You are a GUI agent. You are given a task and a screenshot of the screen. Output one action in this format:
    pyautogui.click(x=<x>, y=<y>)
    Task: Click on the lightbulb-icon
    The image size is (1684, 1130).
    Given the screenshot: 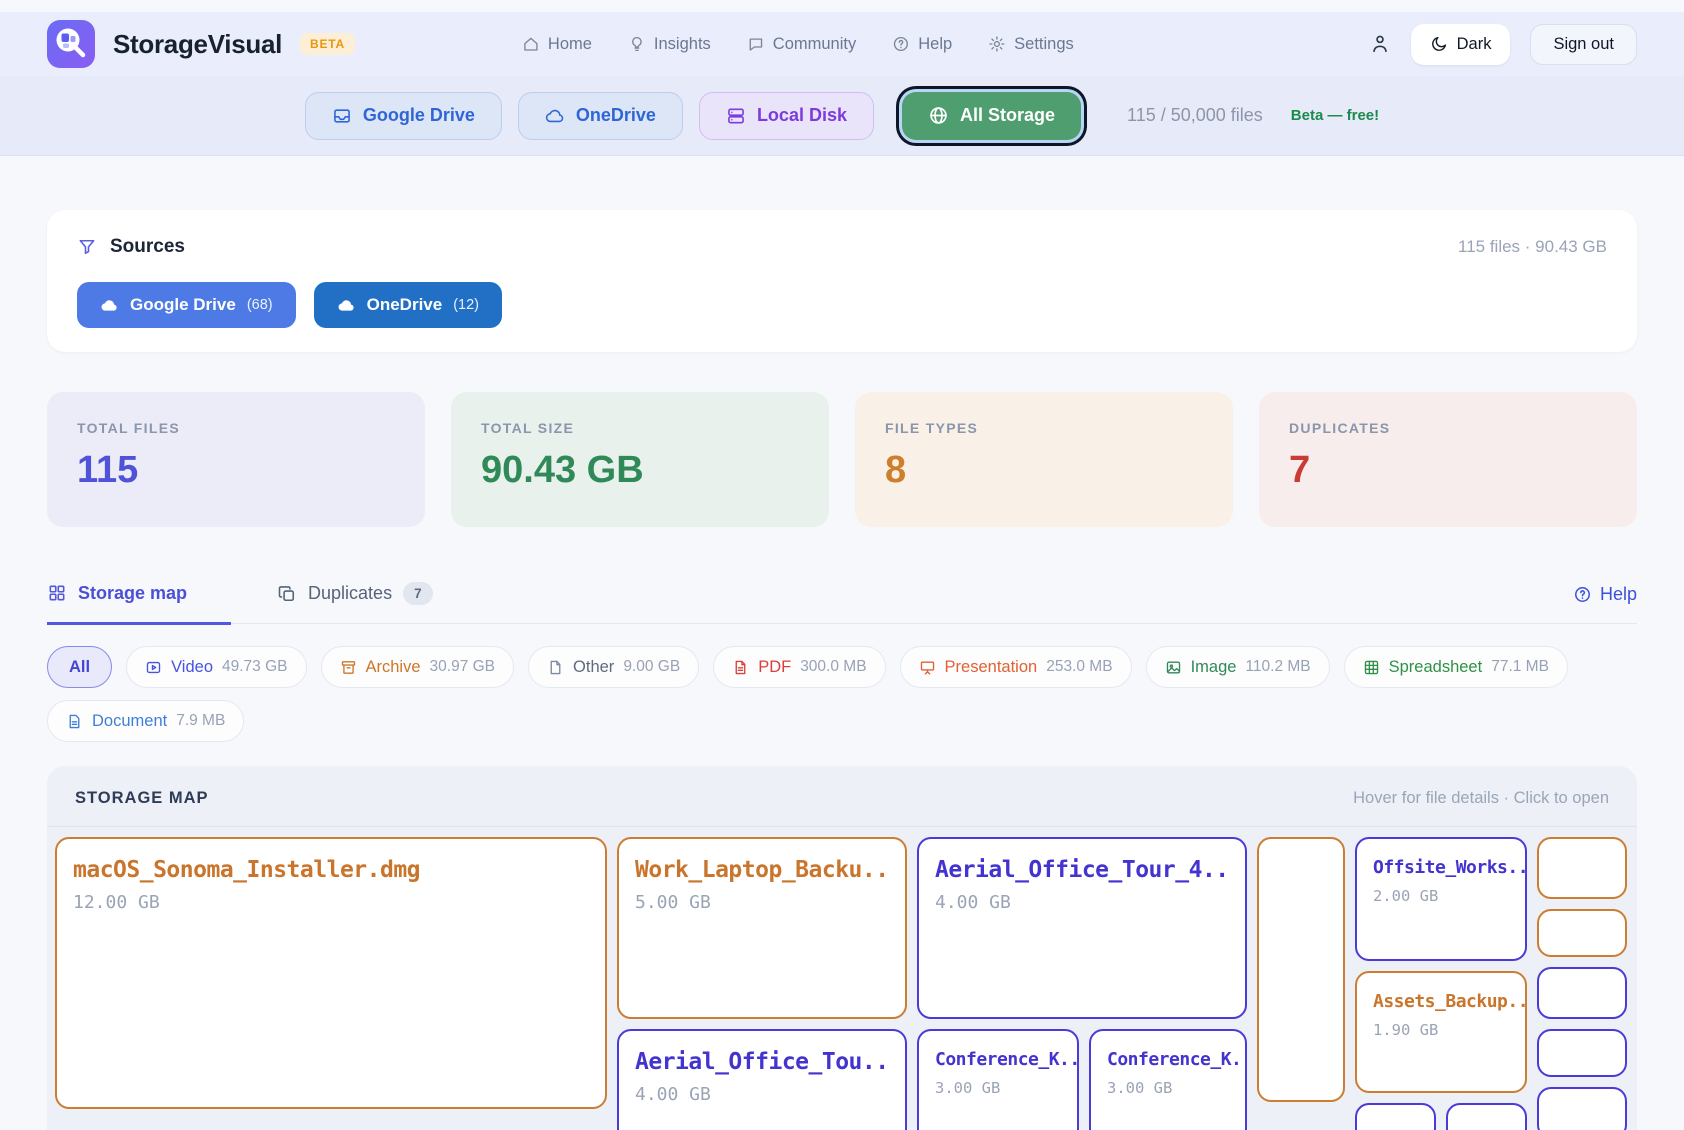 What is the action you would take?
    pyautogui.click(x=637, y=44)
    